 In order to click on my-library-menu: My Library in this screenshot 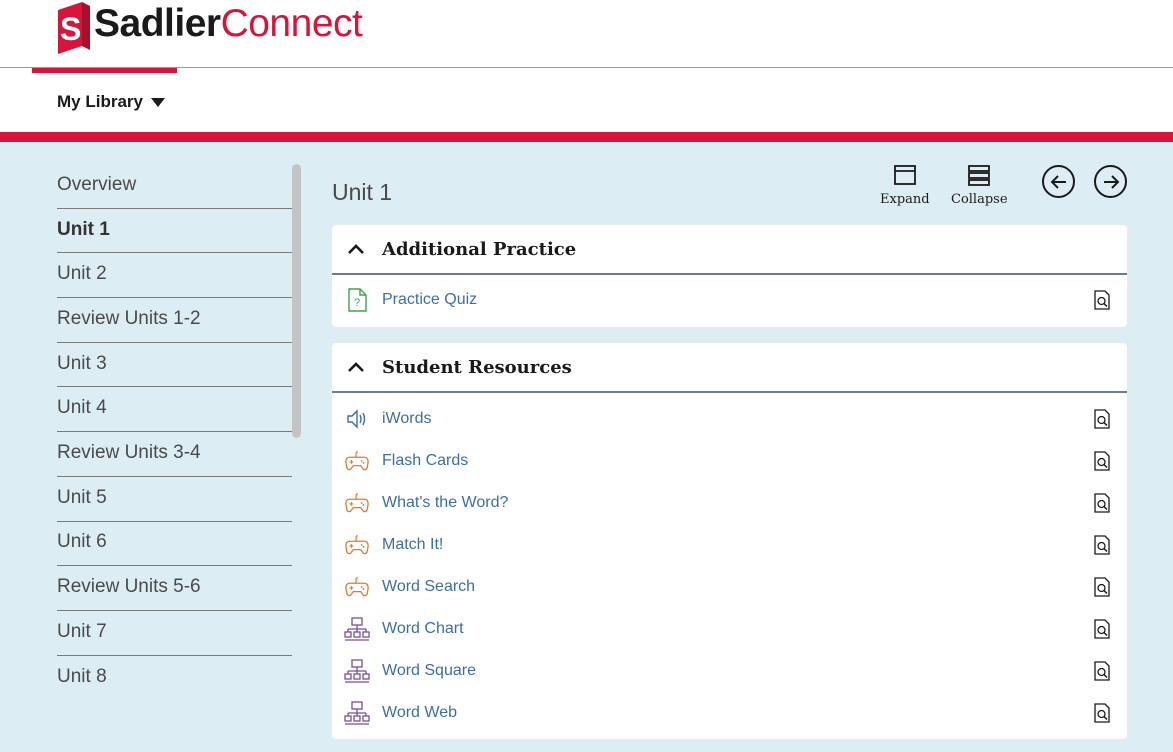, I will do `click(111, 102)`.